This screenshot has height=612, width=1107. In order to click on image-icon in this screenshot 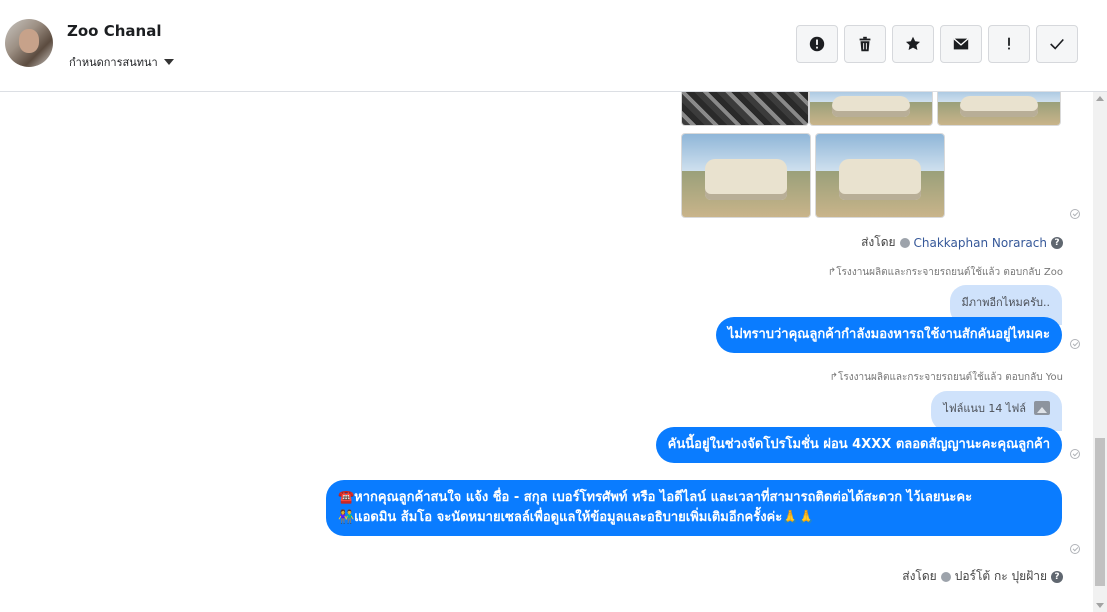, I will do `click(1042, 408)`.